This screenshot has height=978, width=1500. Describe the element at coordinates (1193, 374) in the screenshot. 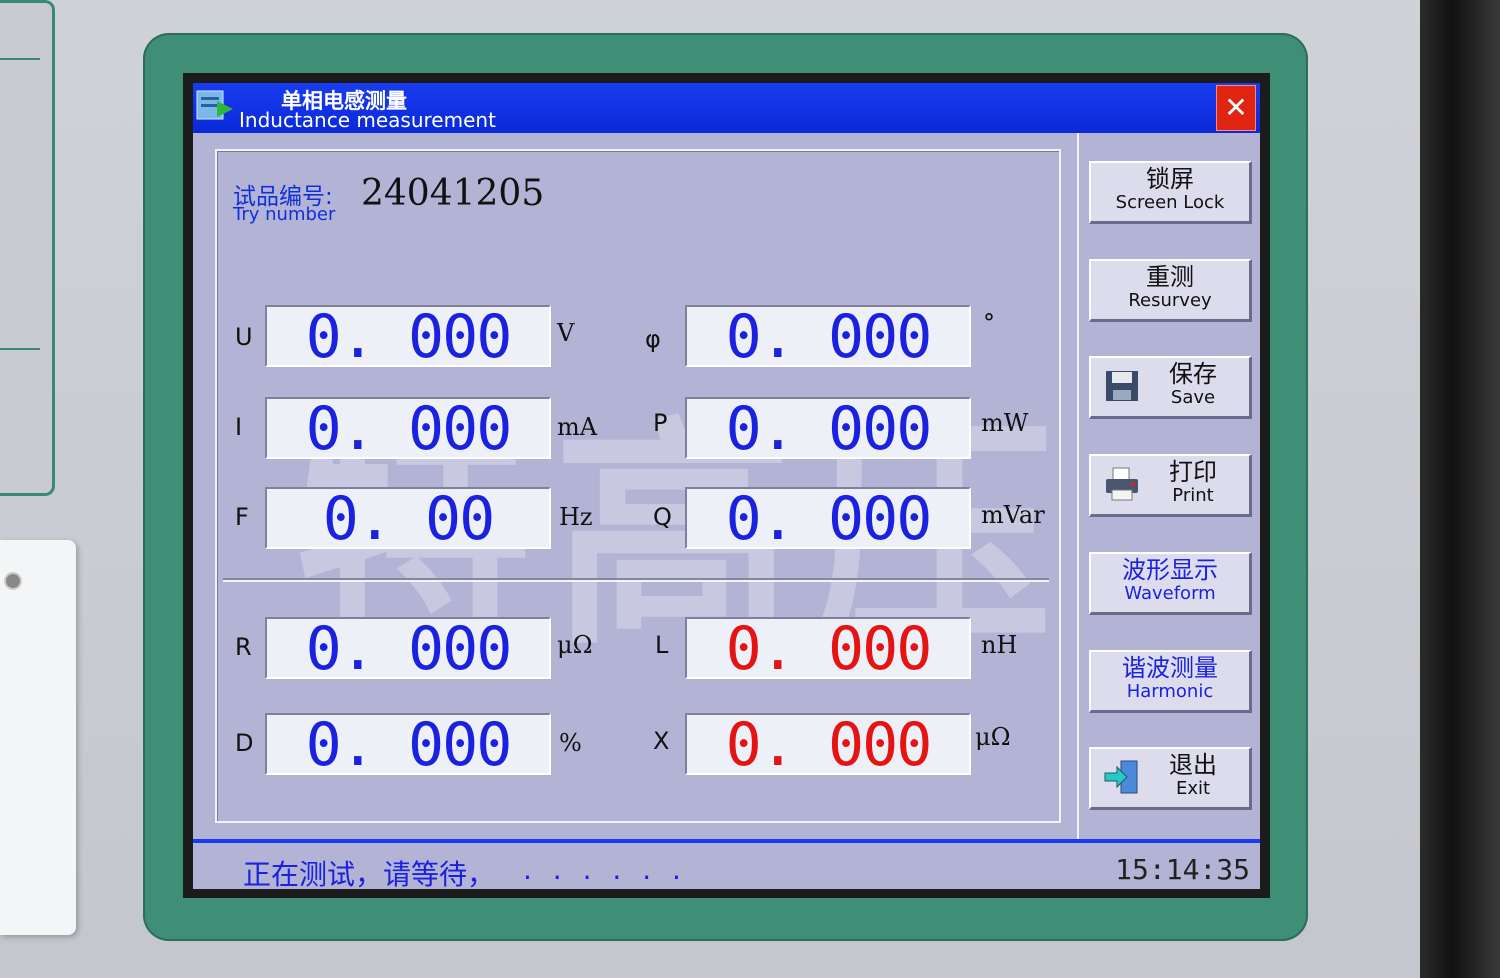

I see `save-label-cn: 保存` at that location.